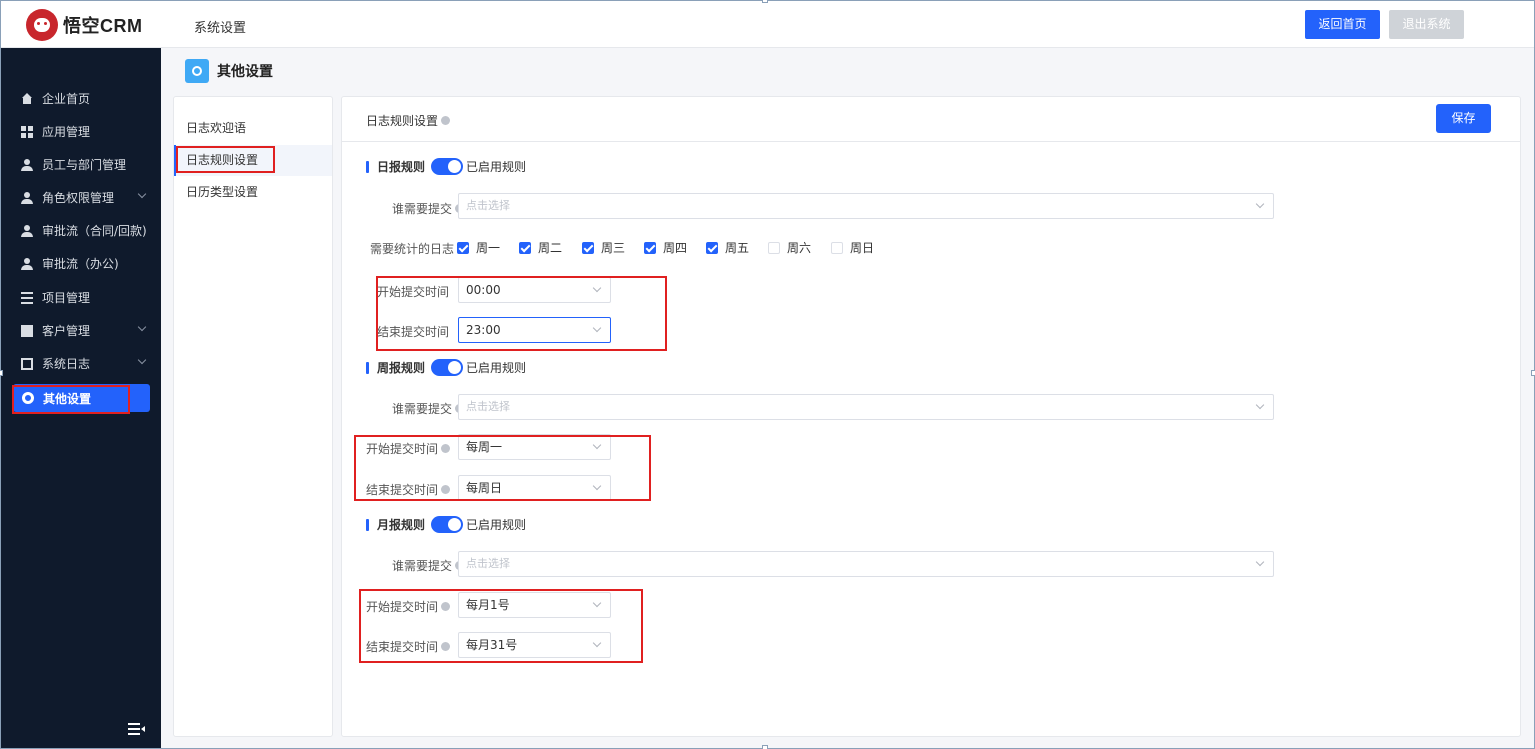 Image resolution: width=1535 pixels, height=749 pixels. I want to click on checkbox-label: 周六, so click(799, 248).